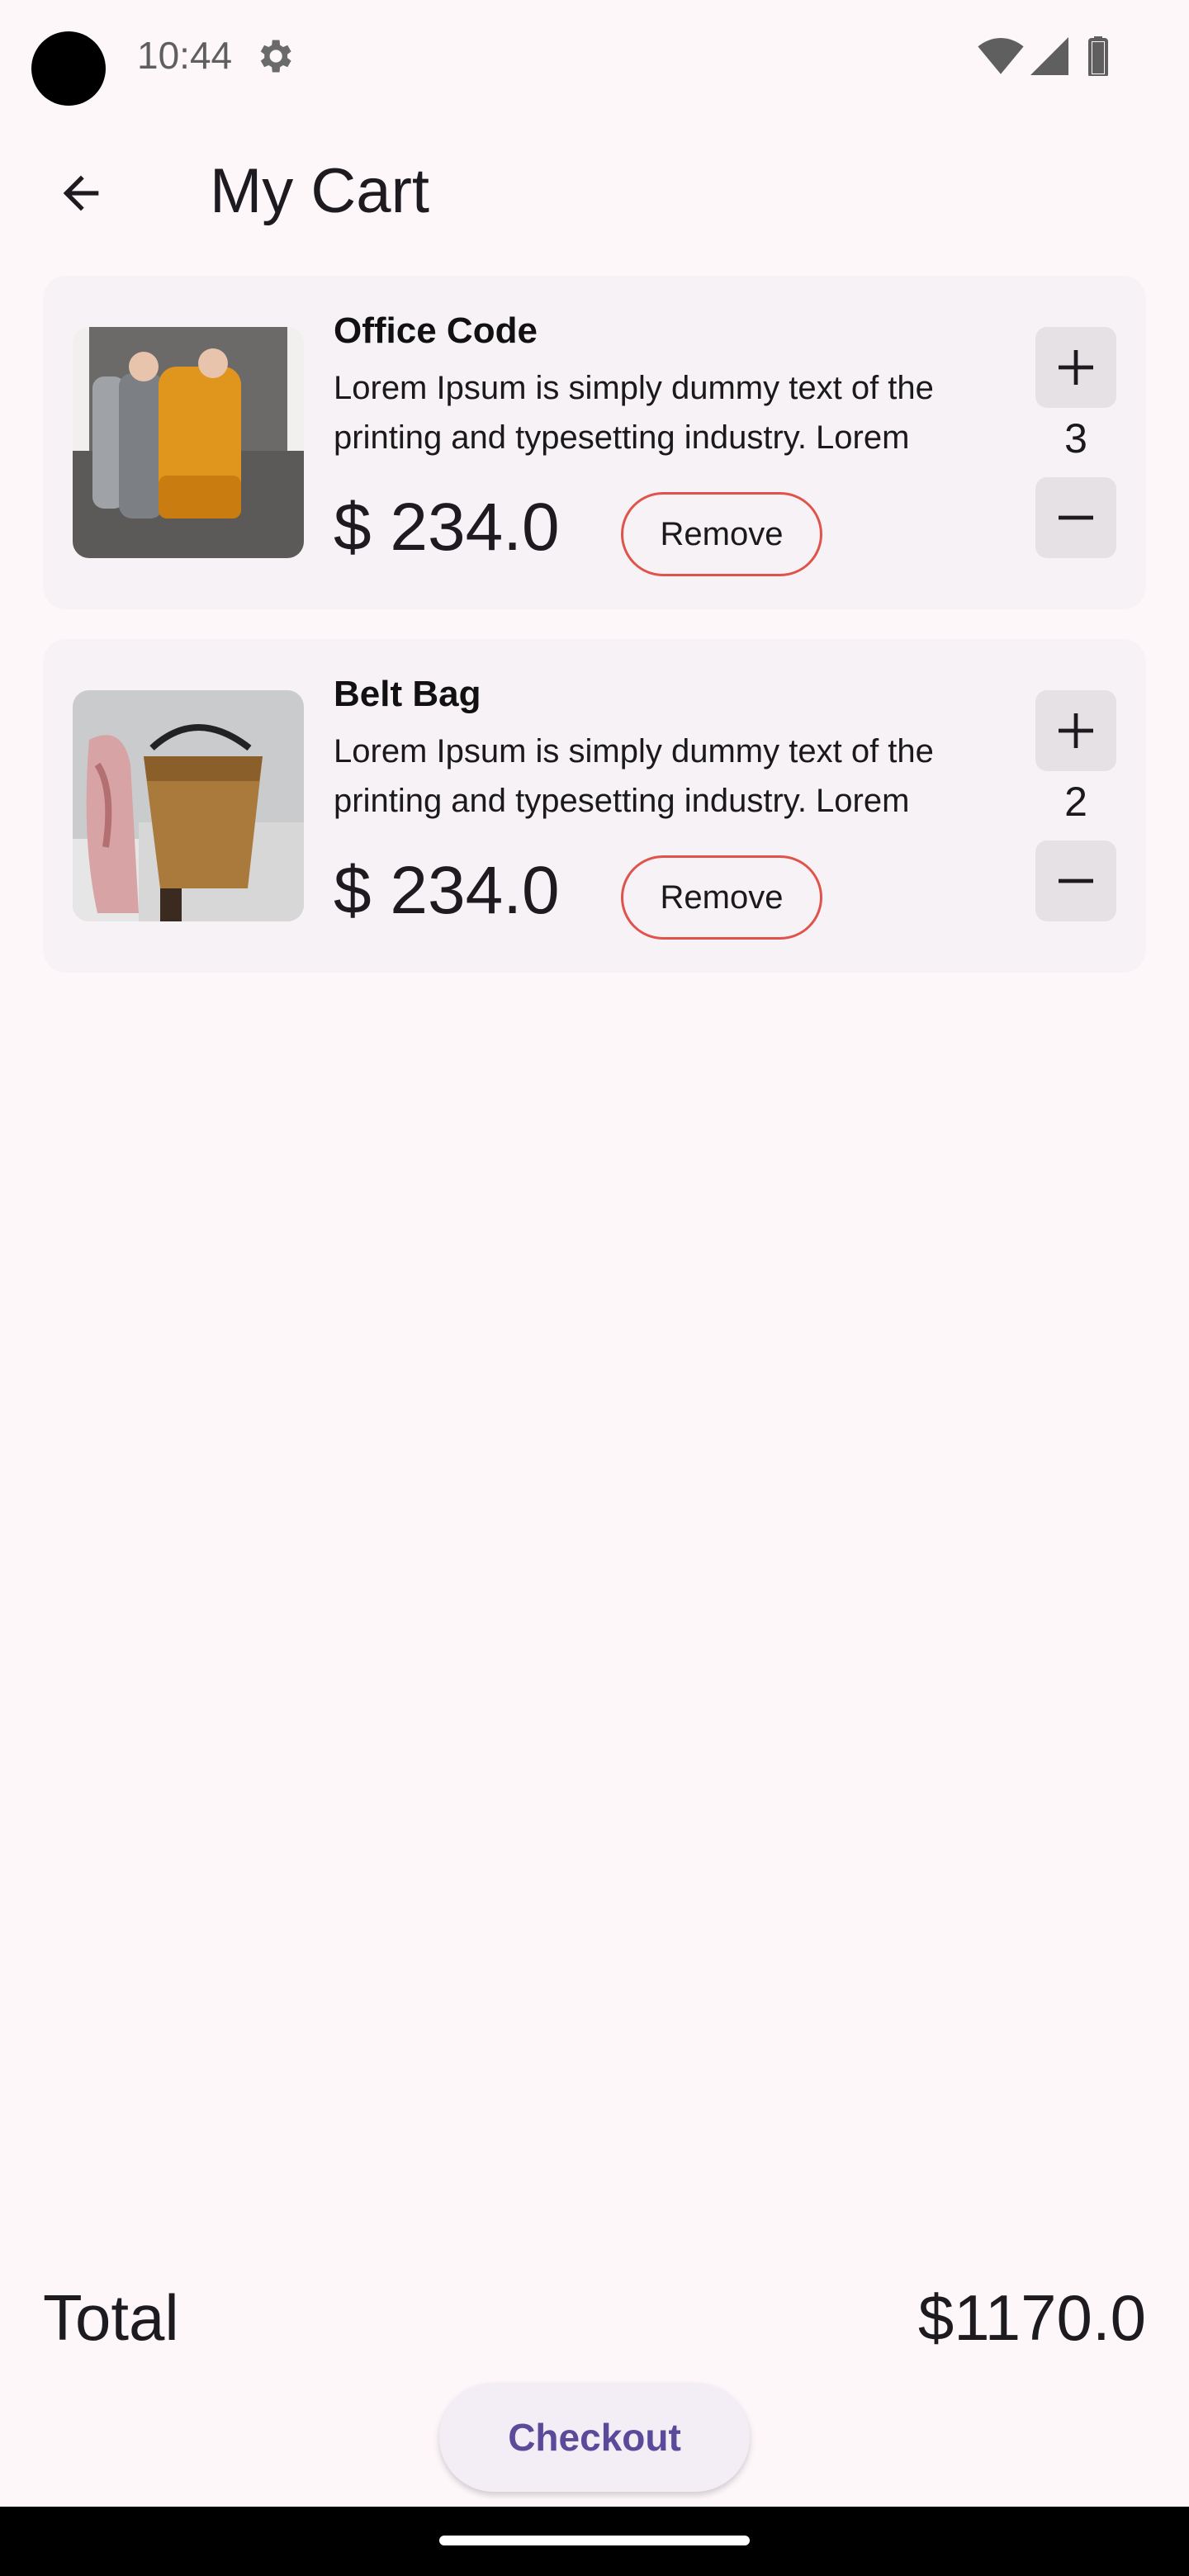  I want to click on product-name: Office Code, so click(436, 330).